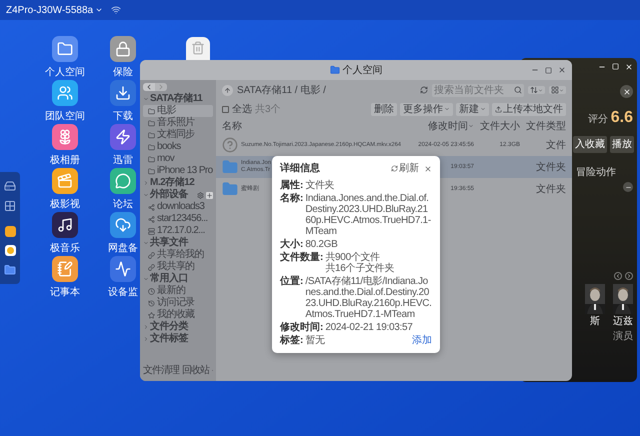  Describe the element at coordinates (598, 120) in the screenshot. I see `rating-label: 评分` at that location.